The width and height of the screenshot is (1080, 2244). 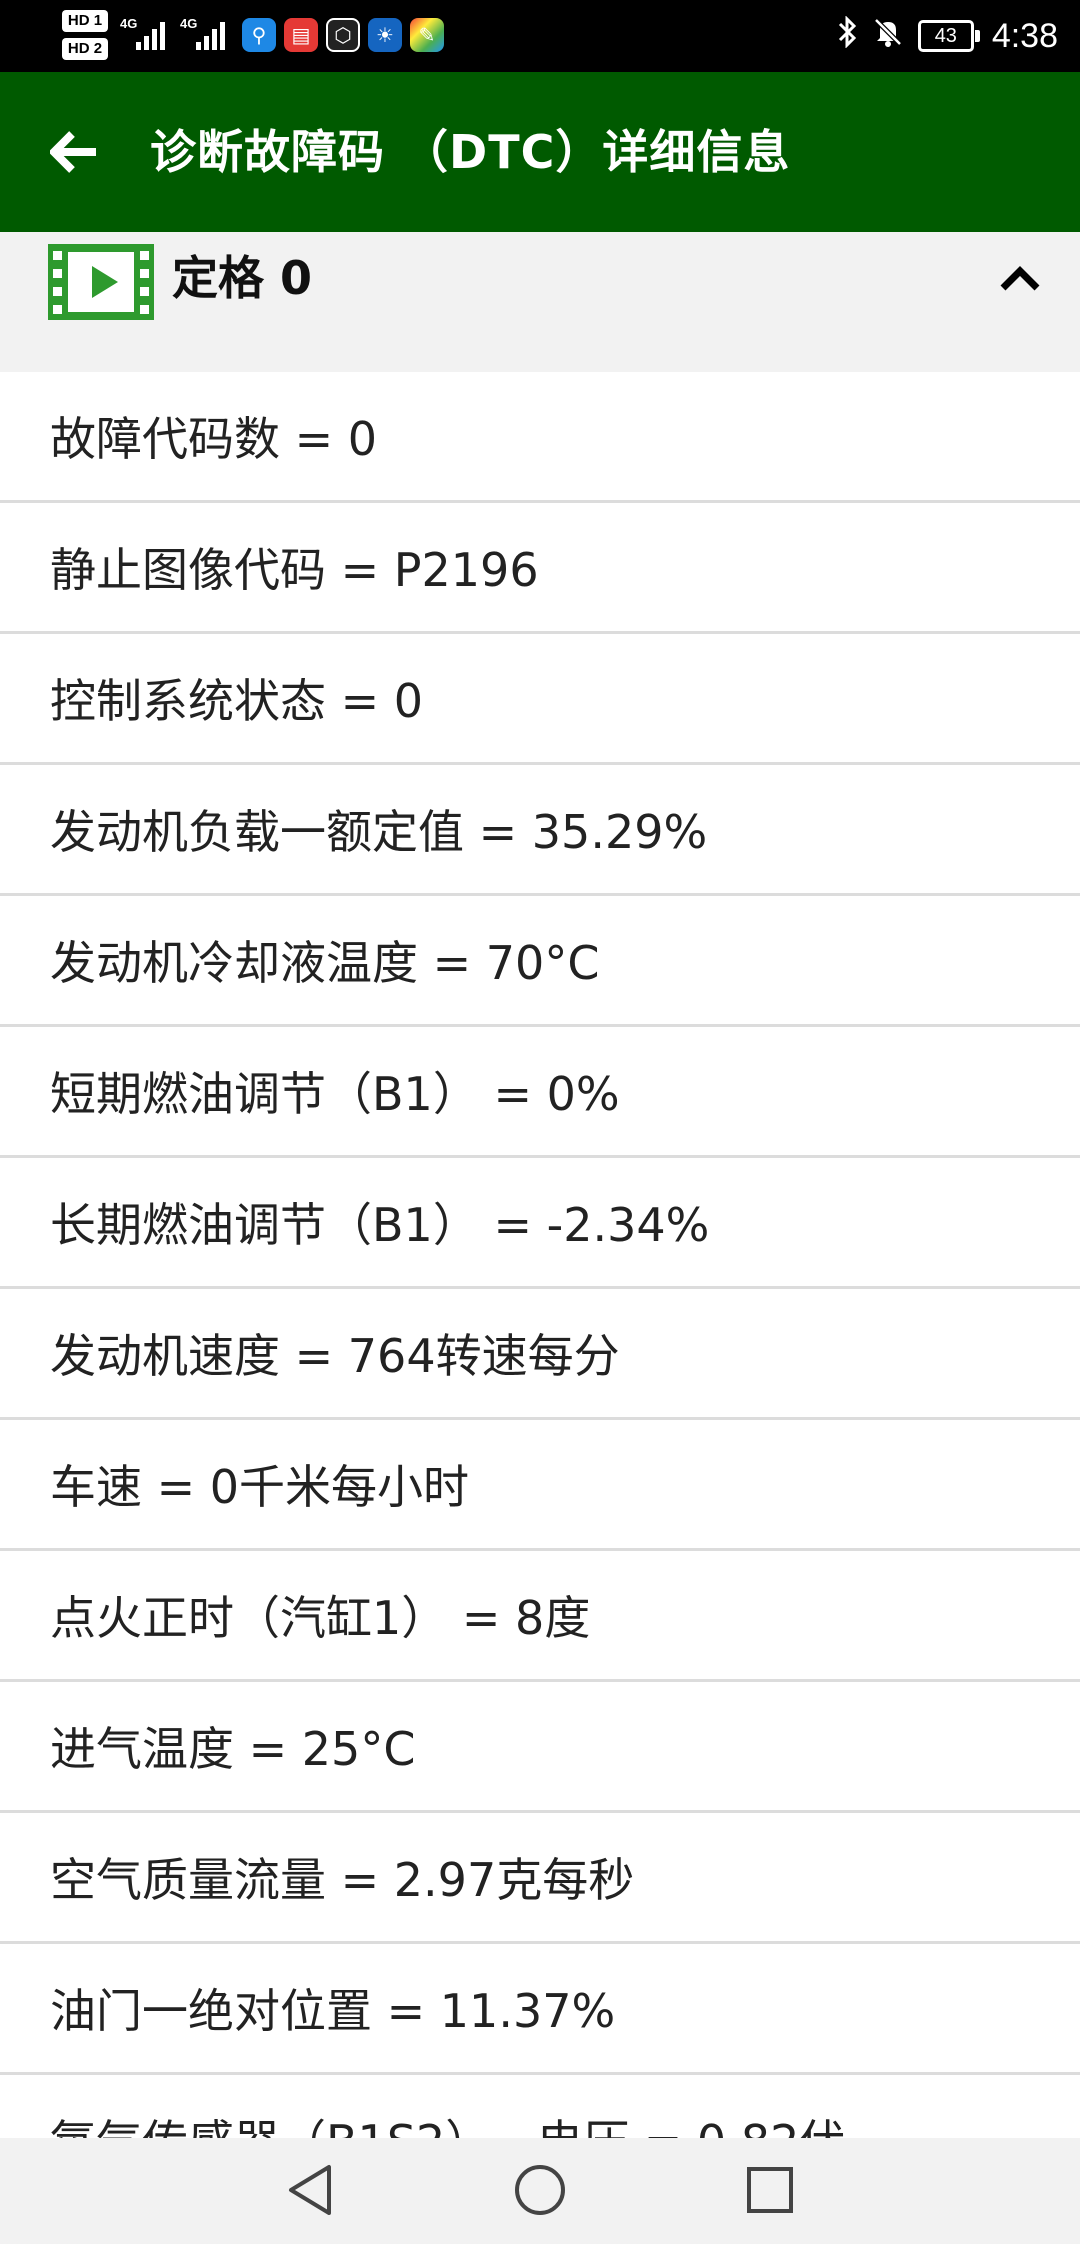 What do you see at coordinates (85, 49) in the screenshot?
I see `sim2-badge: HD 2` at bounding box center [85, 49].